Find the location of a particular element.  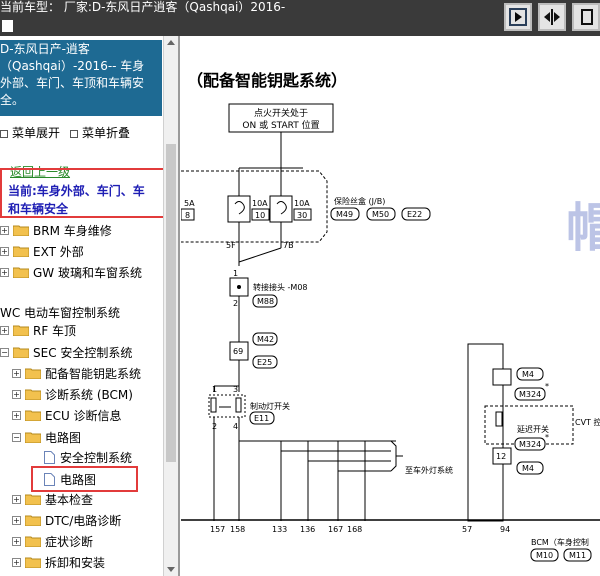

connector-ref: M88 is located at coordinates (265, 301).